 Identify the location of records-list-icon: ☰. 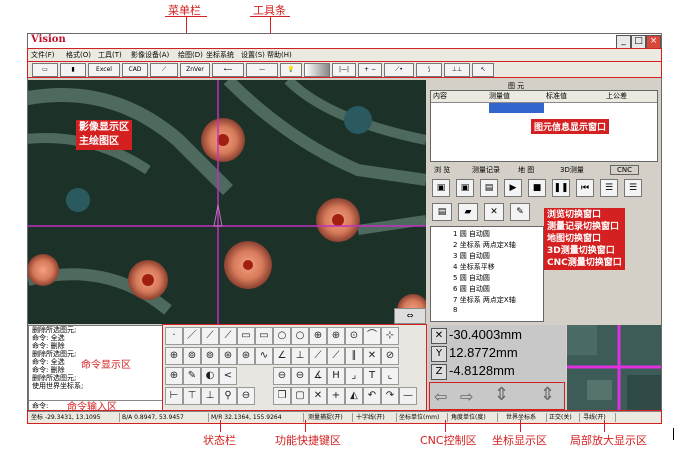
(609, 188).